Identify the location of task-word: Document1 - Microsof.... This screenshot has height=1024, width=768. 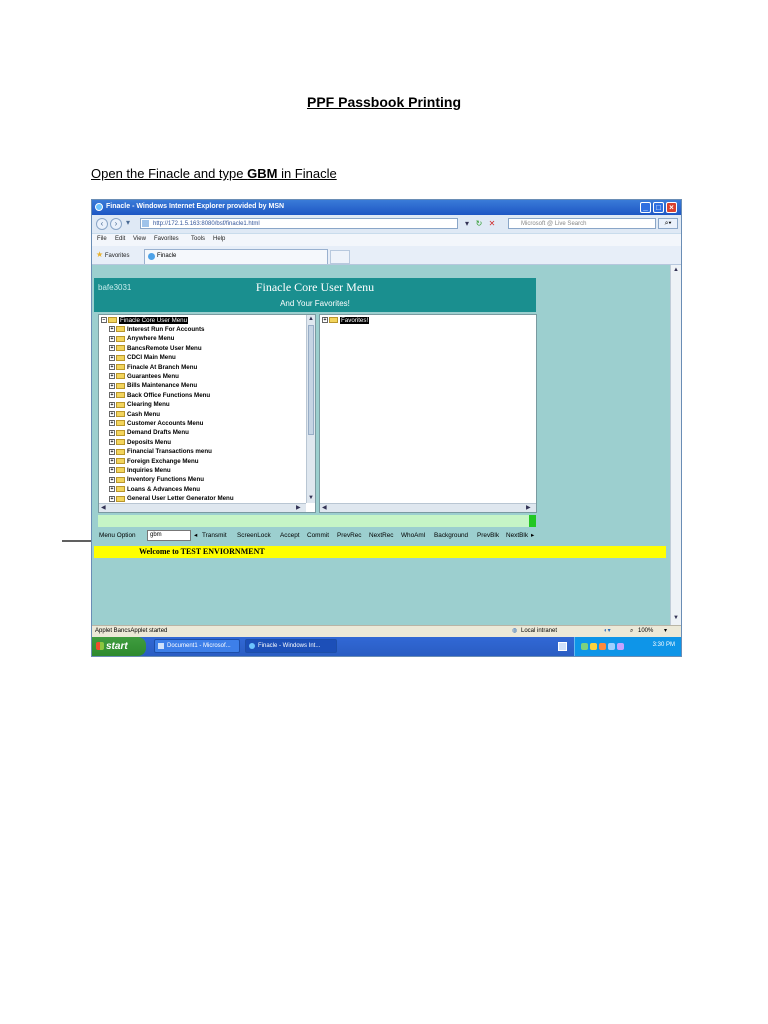
(197, 646).